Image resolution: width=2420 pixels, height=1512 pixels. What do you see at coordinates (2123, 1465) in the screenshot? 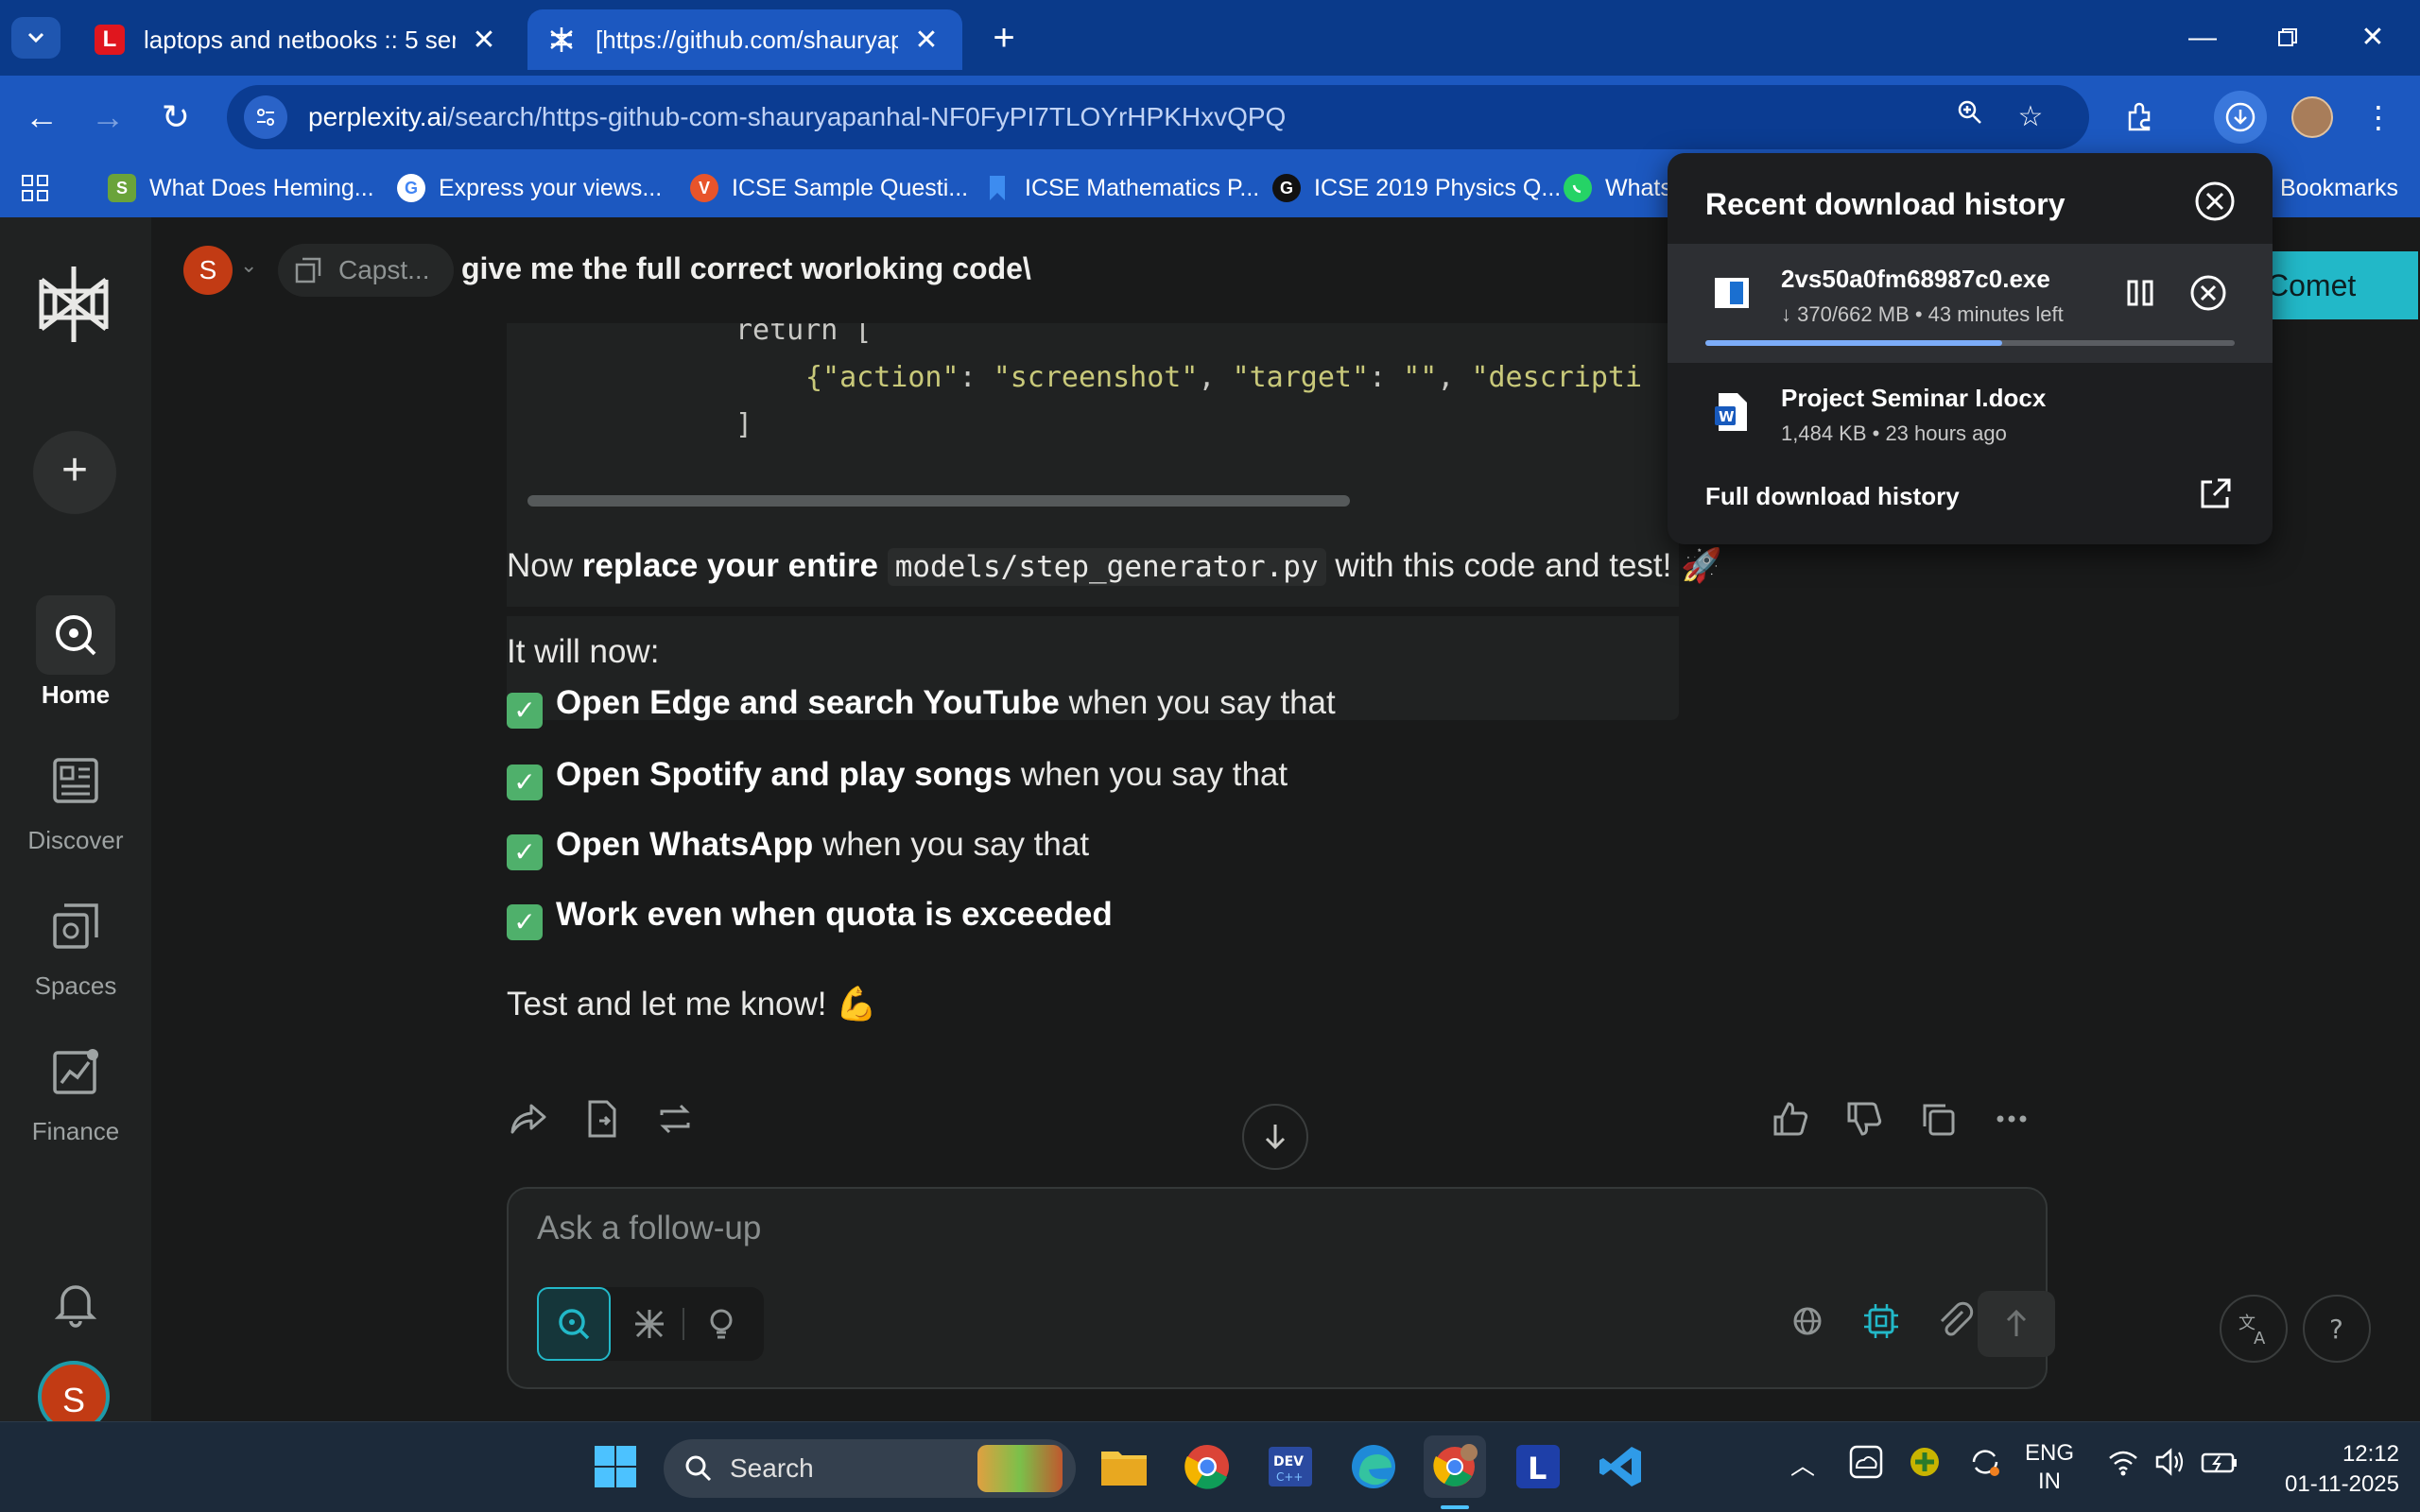
I see `wifi-icon` at bounding box center [2123, 1465].